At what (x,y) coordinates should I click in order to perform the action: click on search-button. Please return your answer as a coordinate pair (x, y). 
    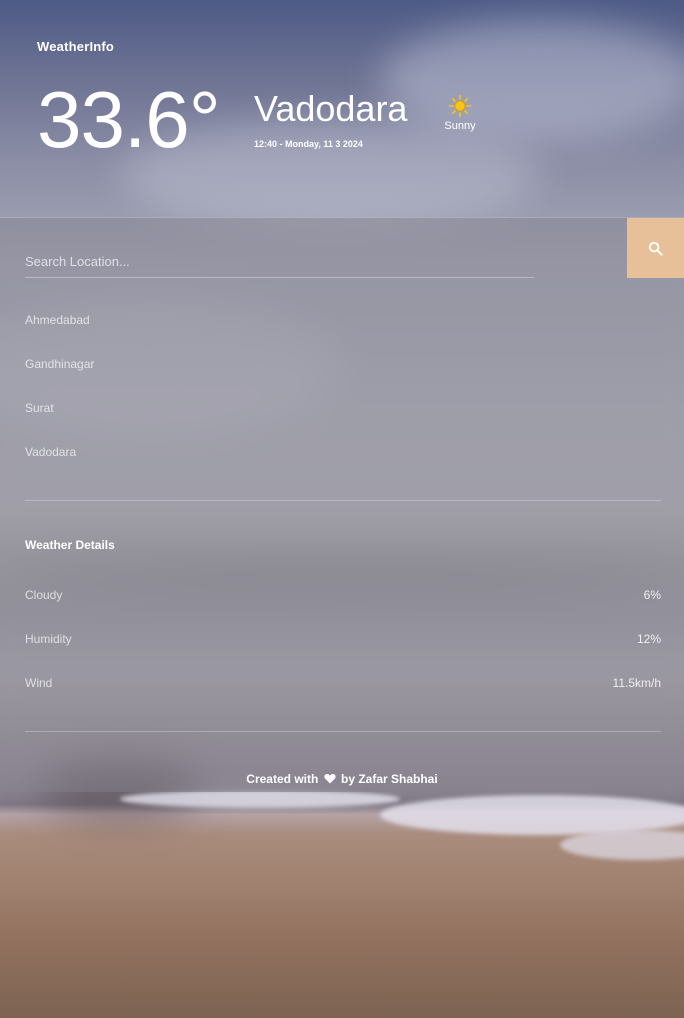
    Looking at the image, I should click on (655, 248).